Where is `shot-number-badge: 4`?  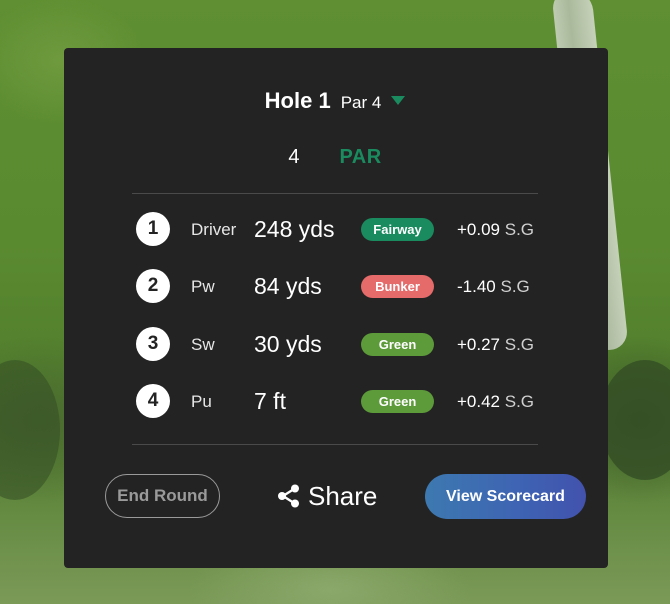
shot-number-badge: 4 is located at coordinates (153, 401).